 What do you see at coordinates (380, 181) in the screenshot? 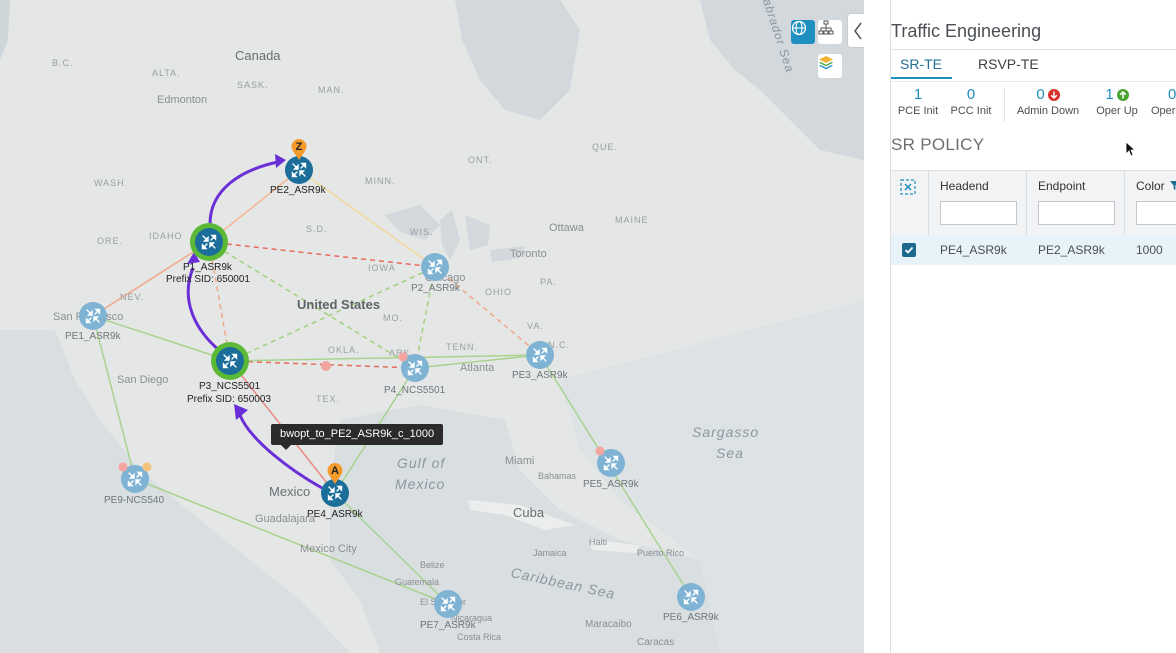
I see `map-label-minn: MINN.` at bounding box center [380, 181].